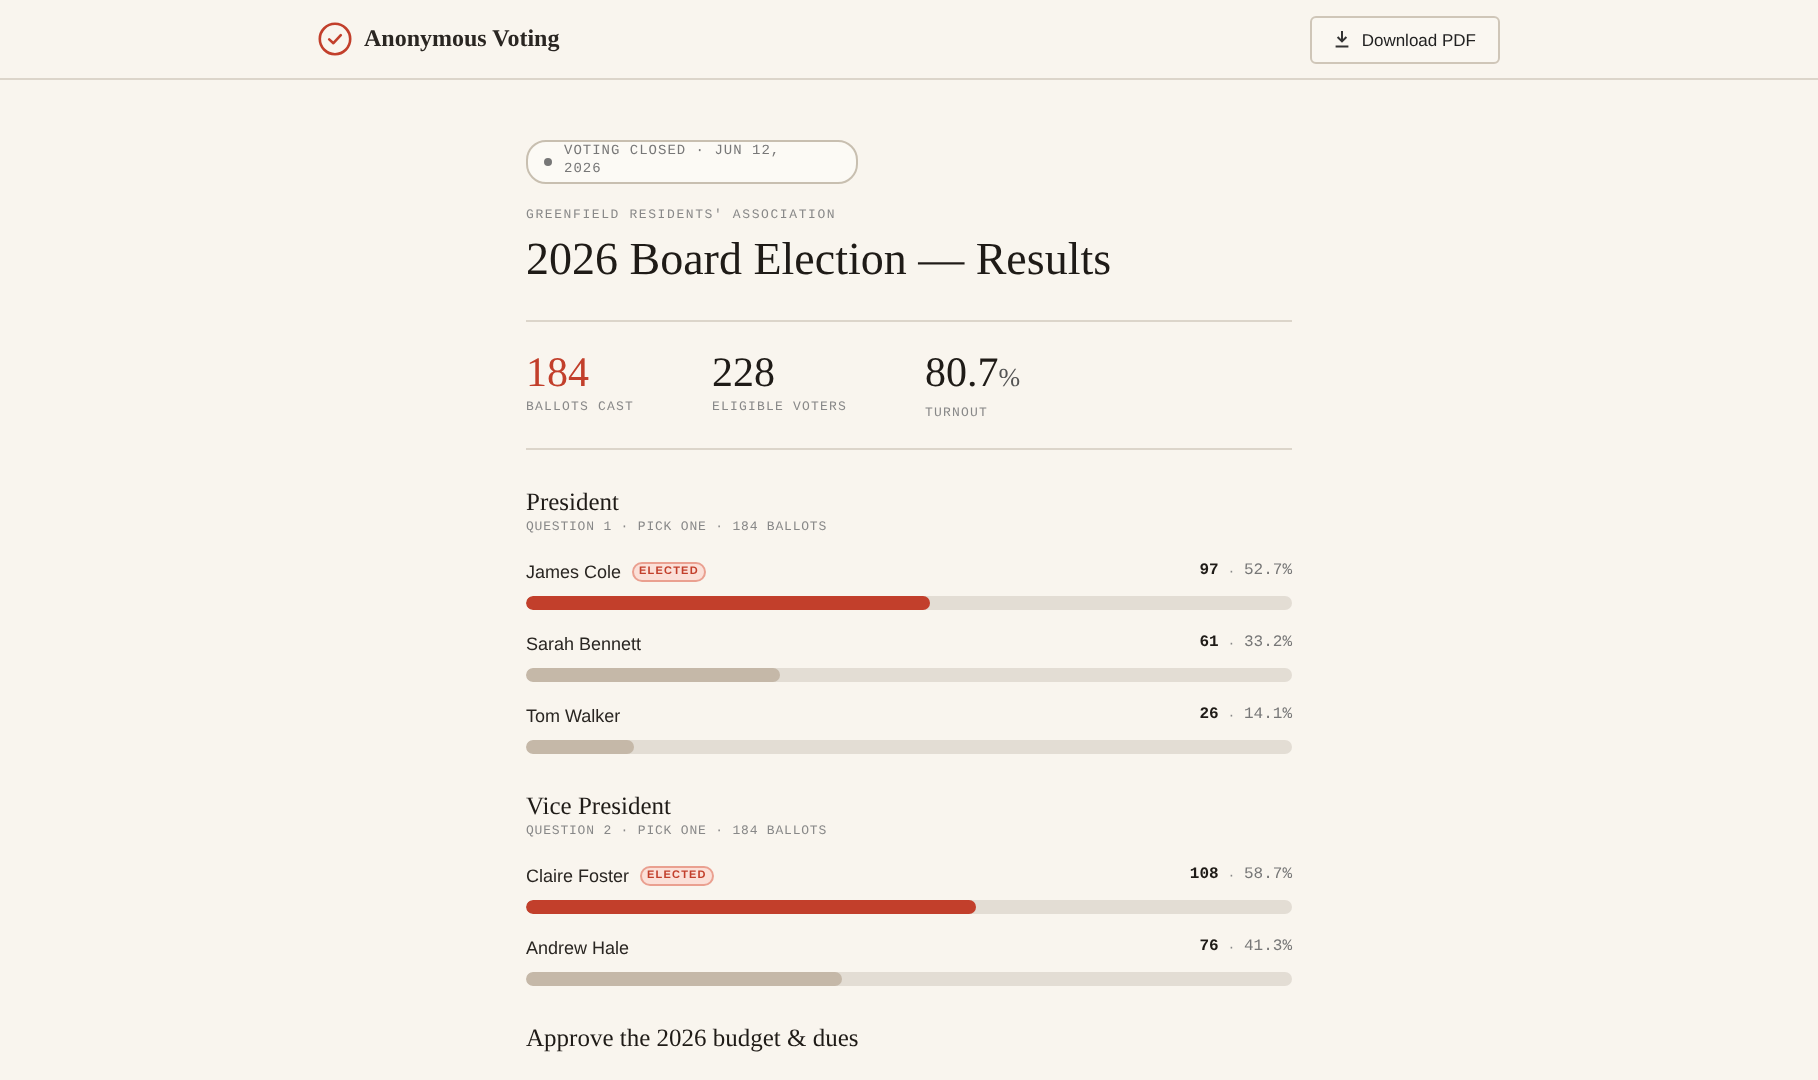 This screenshot has height=1080, width=1818. Describe the element at coordinates (578, 875) in the screenshot. I see `candidate-name: Claire Foster` at that location.